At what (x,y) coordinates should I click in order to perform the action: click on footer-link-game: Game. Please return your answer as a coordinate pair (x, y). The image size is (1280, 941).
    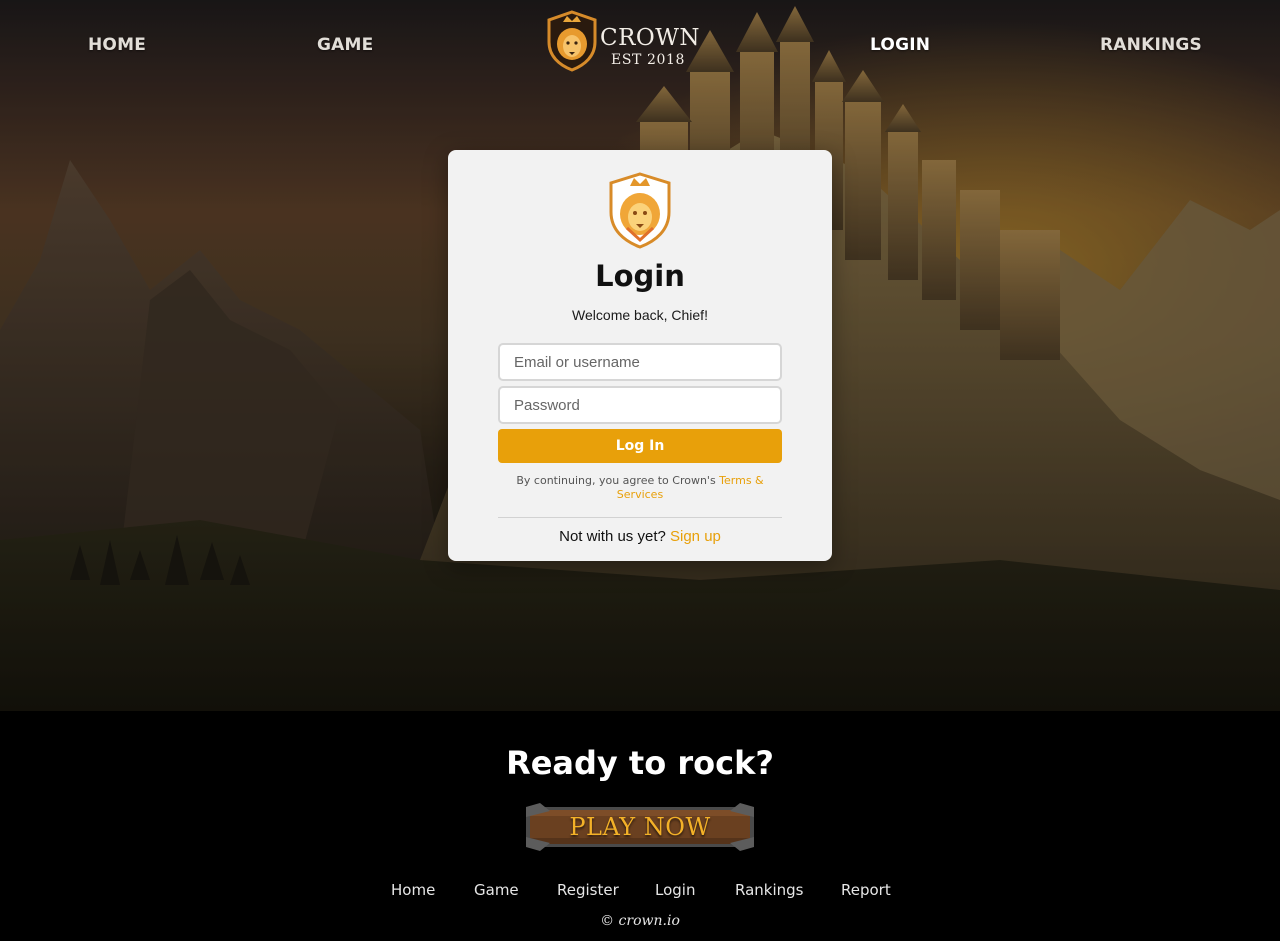
    Looking at the image, I should click on (496, 890).